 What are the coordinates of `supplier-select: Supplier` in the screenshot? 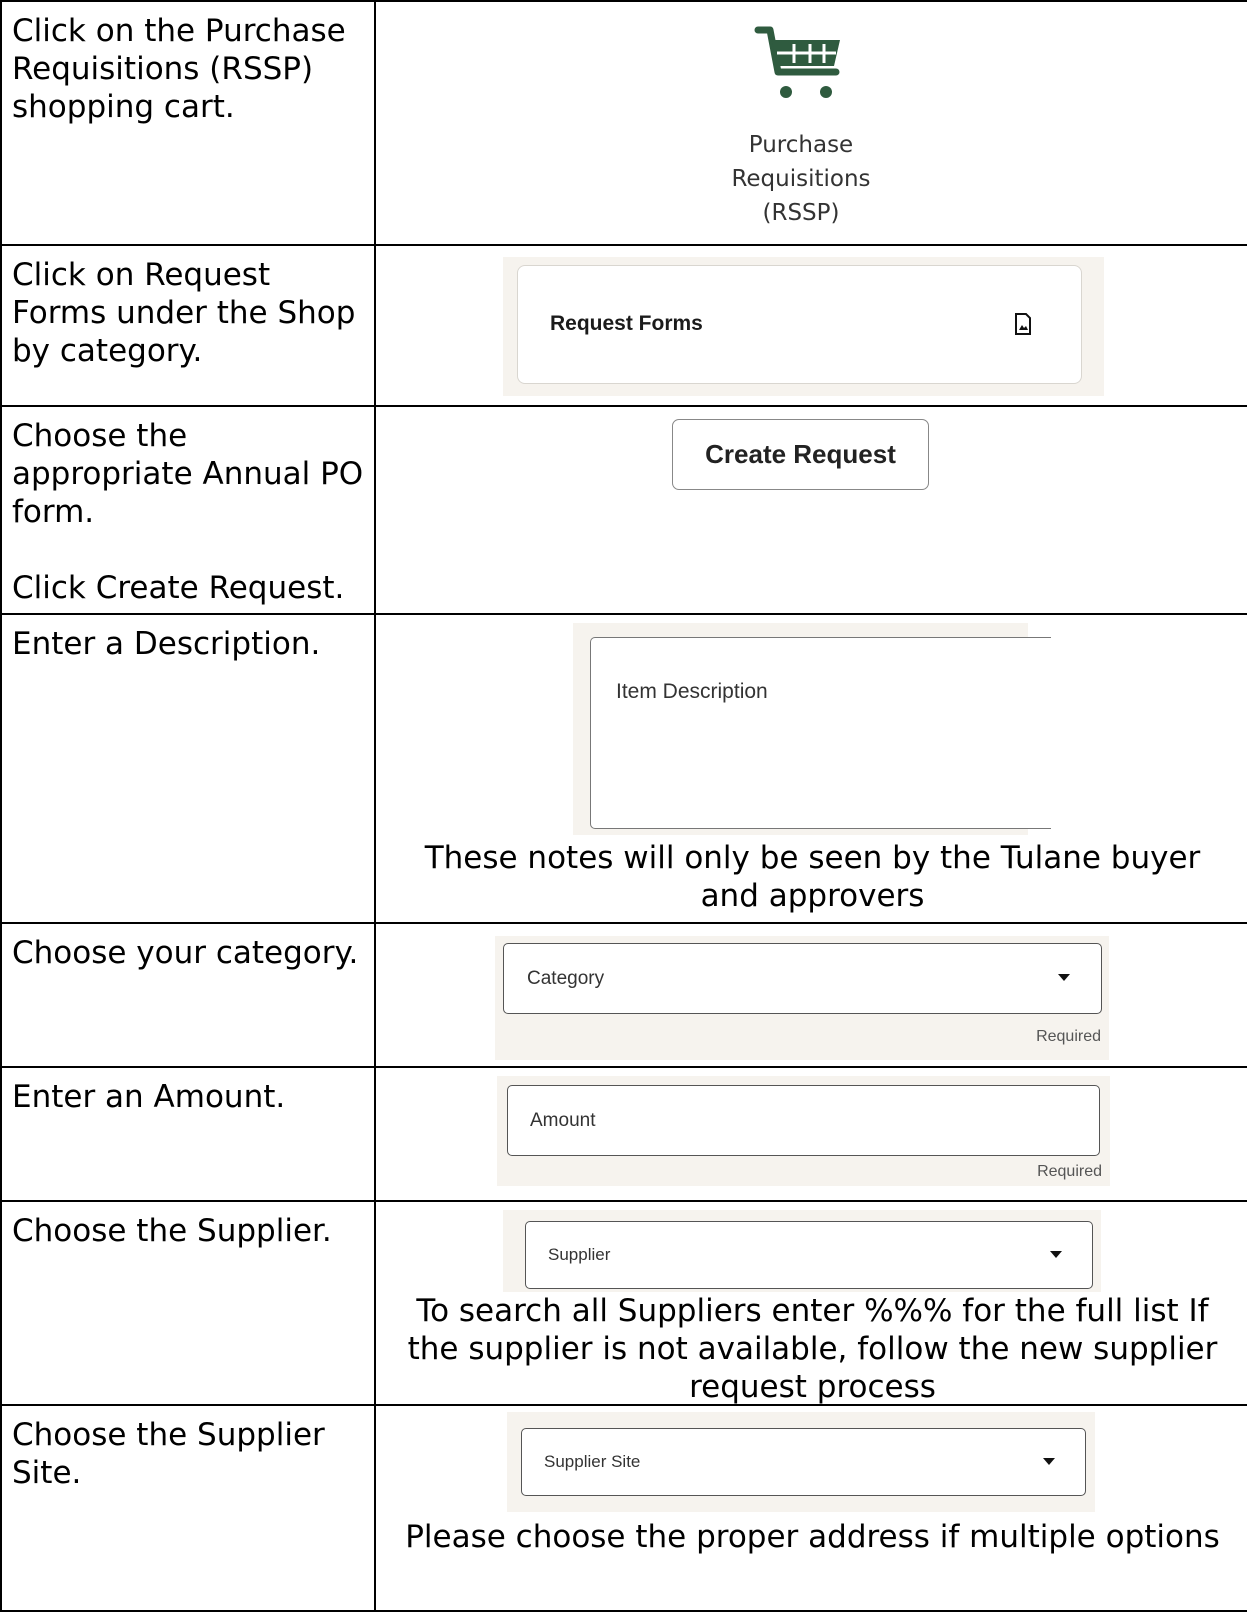 It's located at (809, 1255).